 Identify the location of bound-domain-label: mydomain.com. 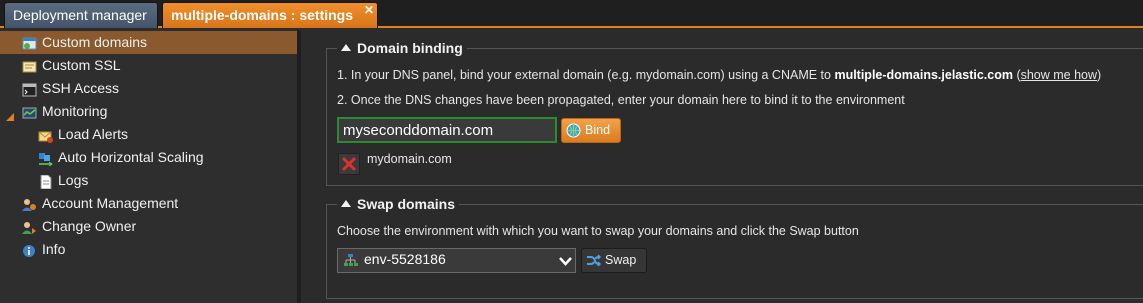
(409, 159).